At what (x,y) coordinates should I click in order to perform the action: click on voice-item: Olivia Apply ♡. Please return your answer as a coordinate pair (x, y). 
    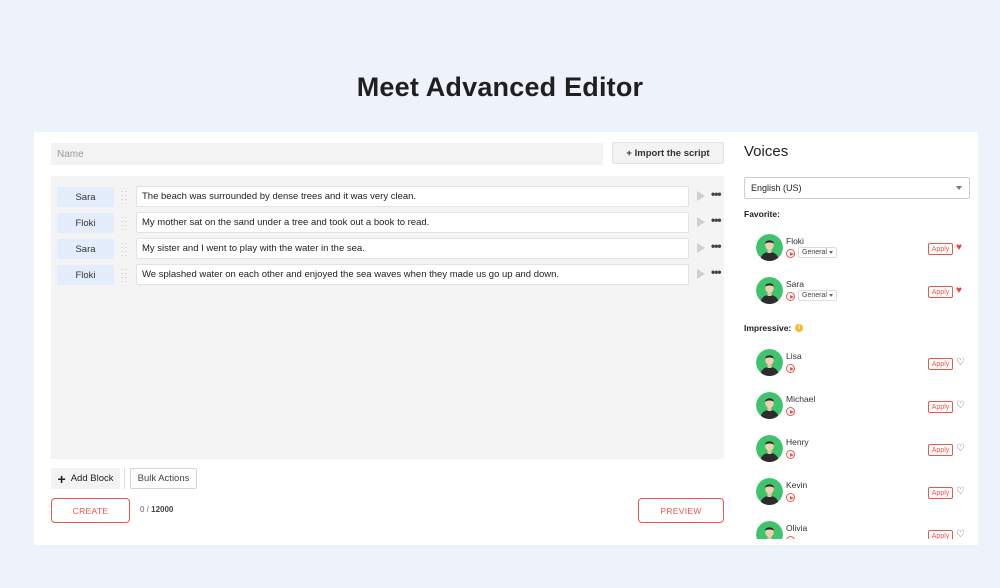
    Looking at the image, I should click on (863, 530).